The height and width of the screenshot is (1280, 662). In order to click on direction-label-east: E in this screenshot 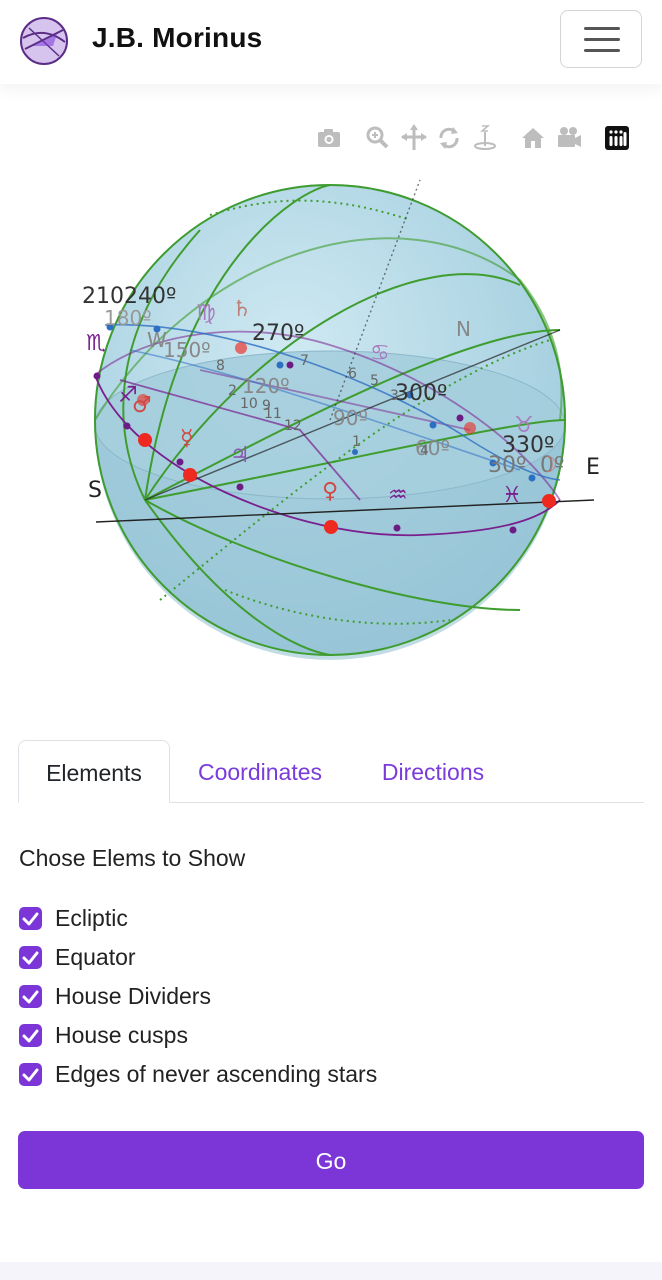, I will do `click(593, 467)`.